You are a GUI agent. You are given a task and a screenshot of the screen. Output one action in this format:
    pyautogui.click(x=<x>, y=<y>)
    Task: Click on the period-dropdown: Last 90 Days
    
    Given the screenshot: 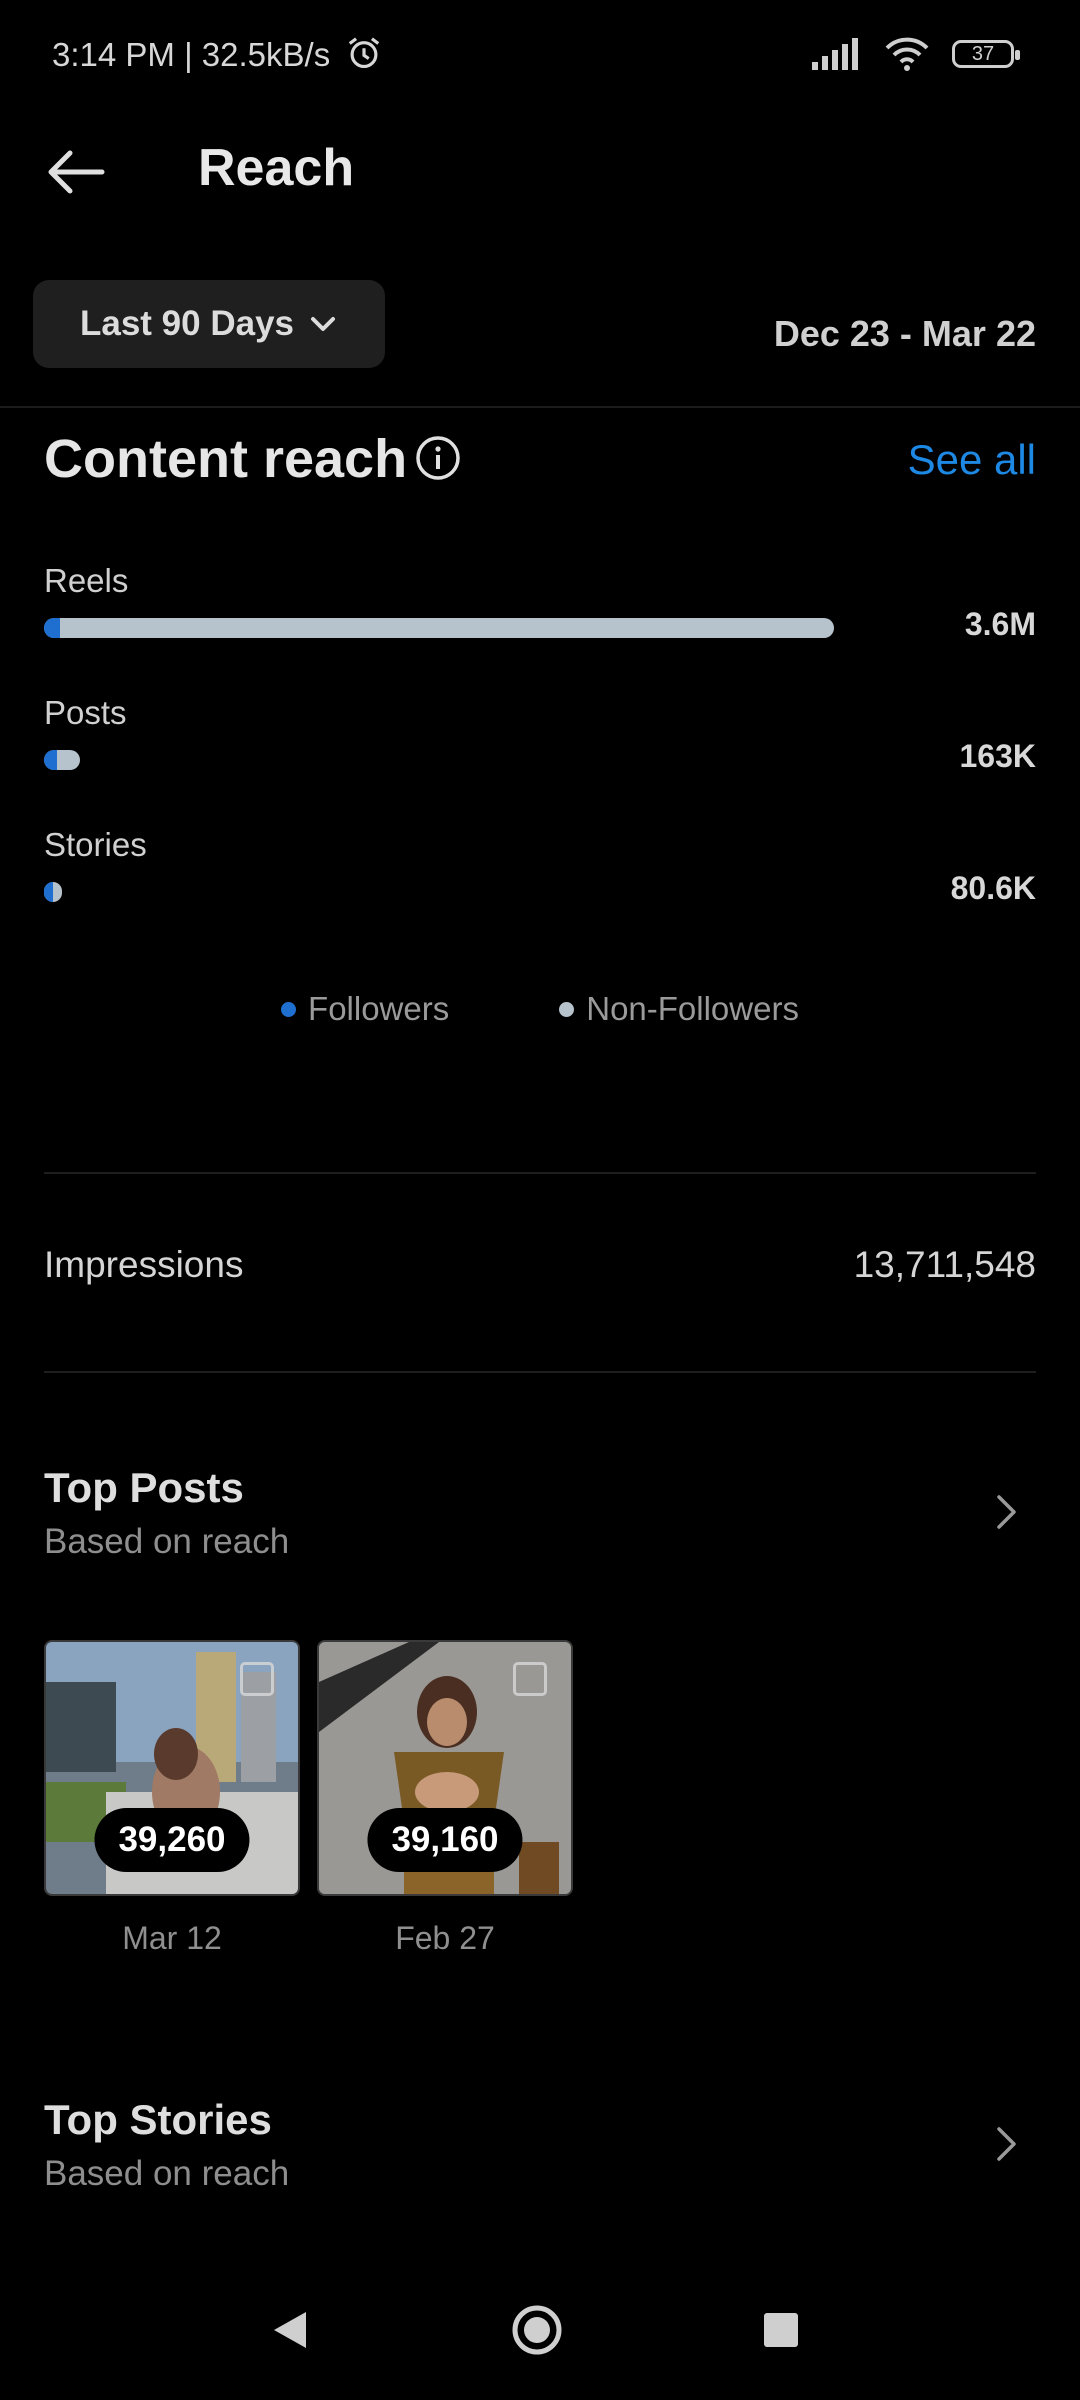 What is the action you would take?
    pyautogui.click(x=209, y=324)
    